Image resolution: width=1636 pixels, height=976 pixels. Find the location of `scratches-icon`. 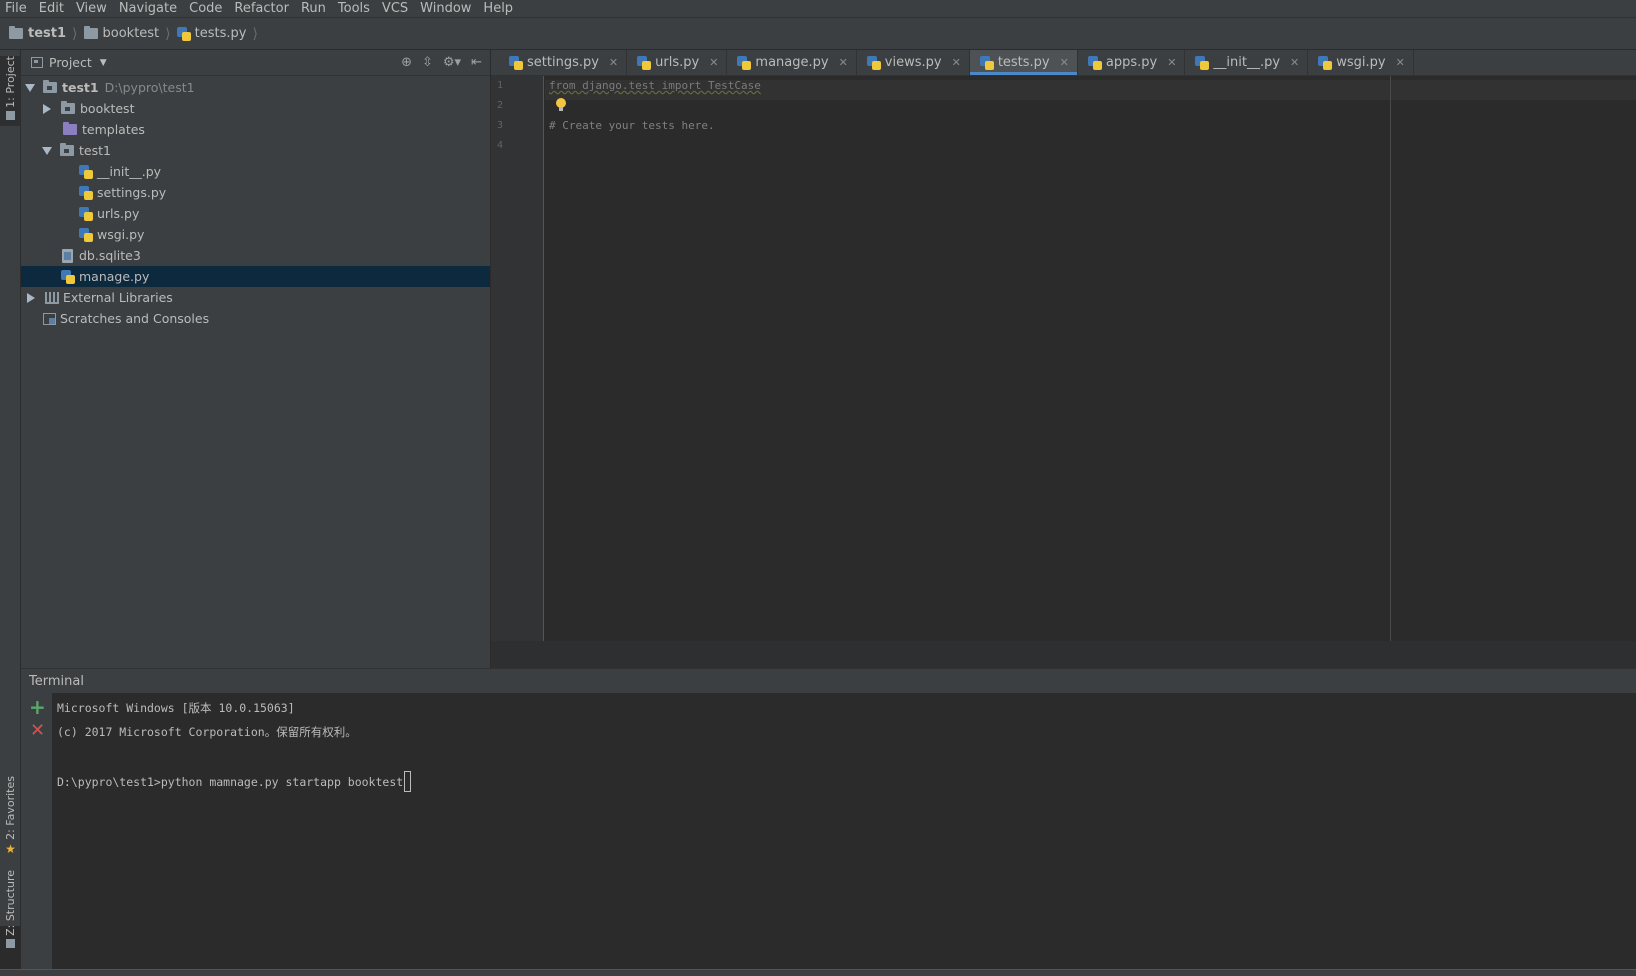

scratches-icon is located at coordinates (49, 318).